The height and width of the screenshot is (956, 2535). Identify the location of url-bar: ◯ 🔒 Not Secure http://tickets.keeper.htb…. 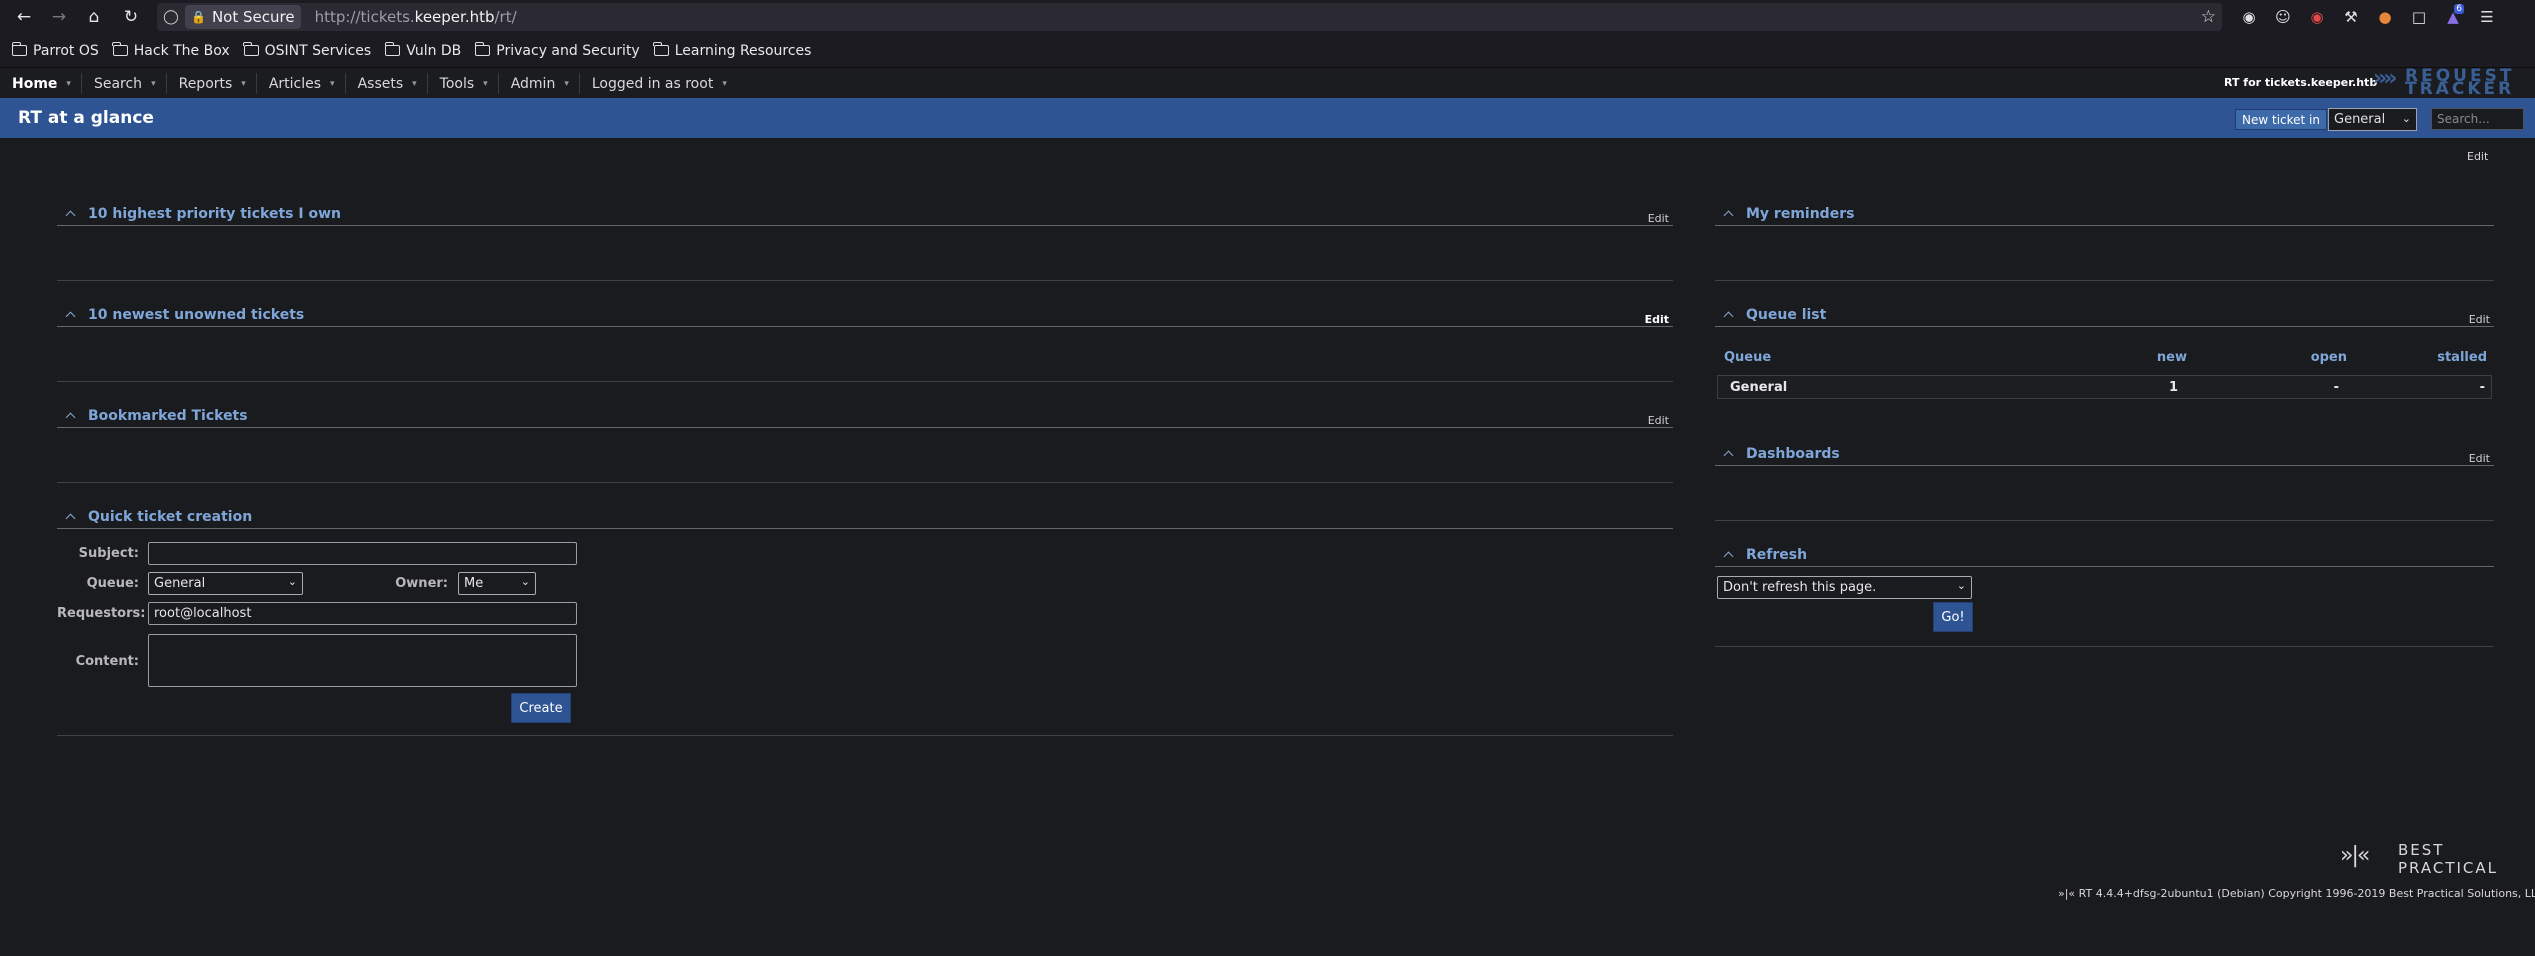
(1189, 17).